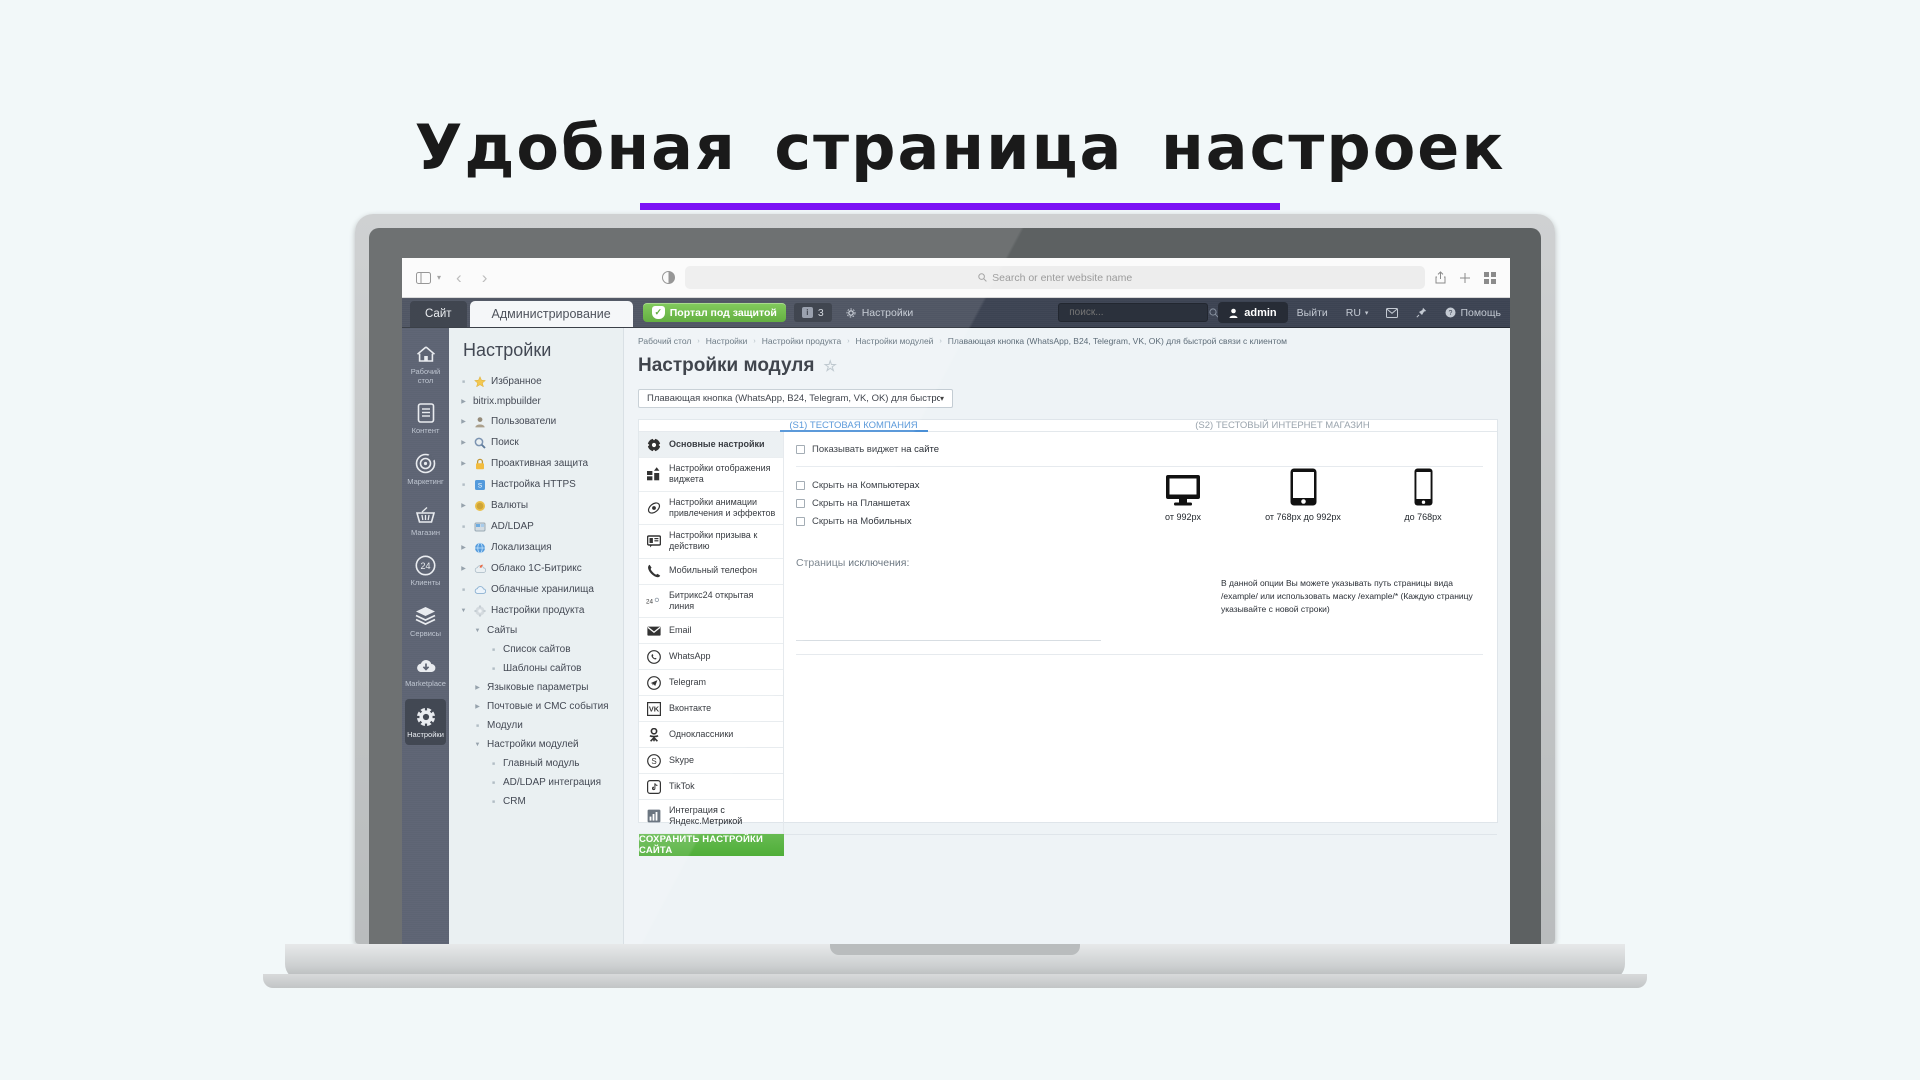 This screenshot has width=1920, height=1080. I want to click on tree-item: AD/LDAP интеграция, so click(536, 782).